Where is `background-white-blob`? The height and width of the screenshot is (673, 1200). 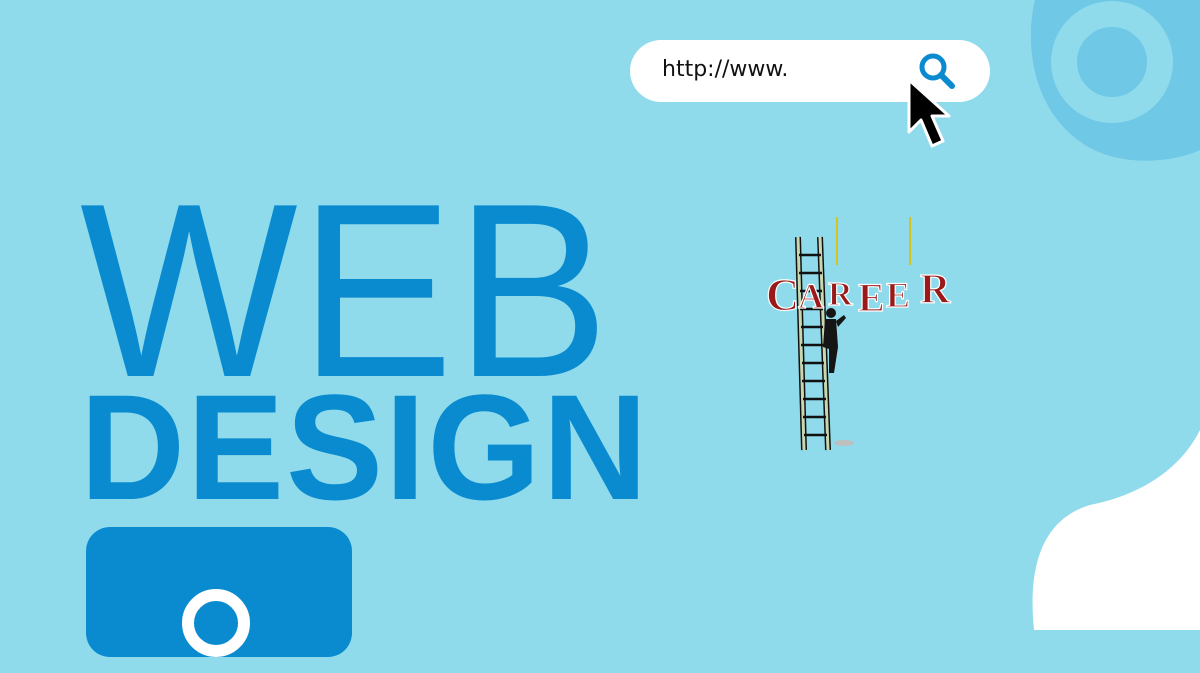 background-white-blob is located at coordinates (1116, 530).